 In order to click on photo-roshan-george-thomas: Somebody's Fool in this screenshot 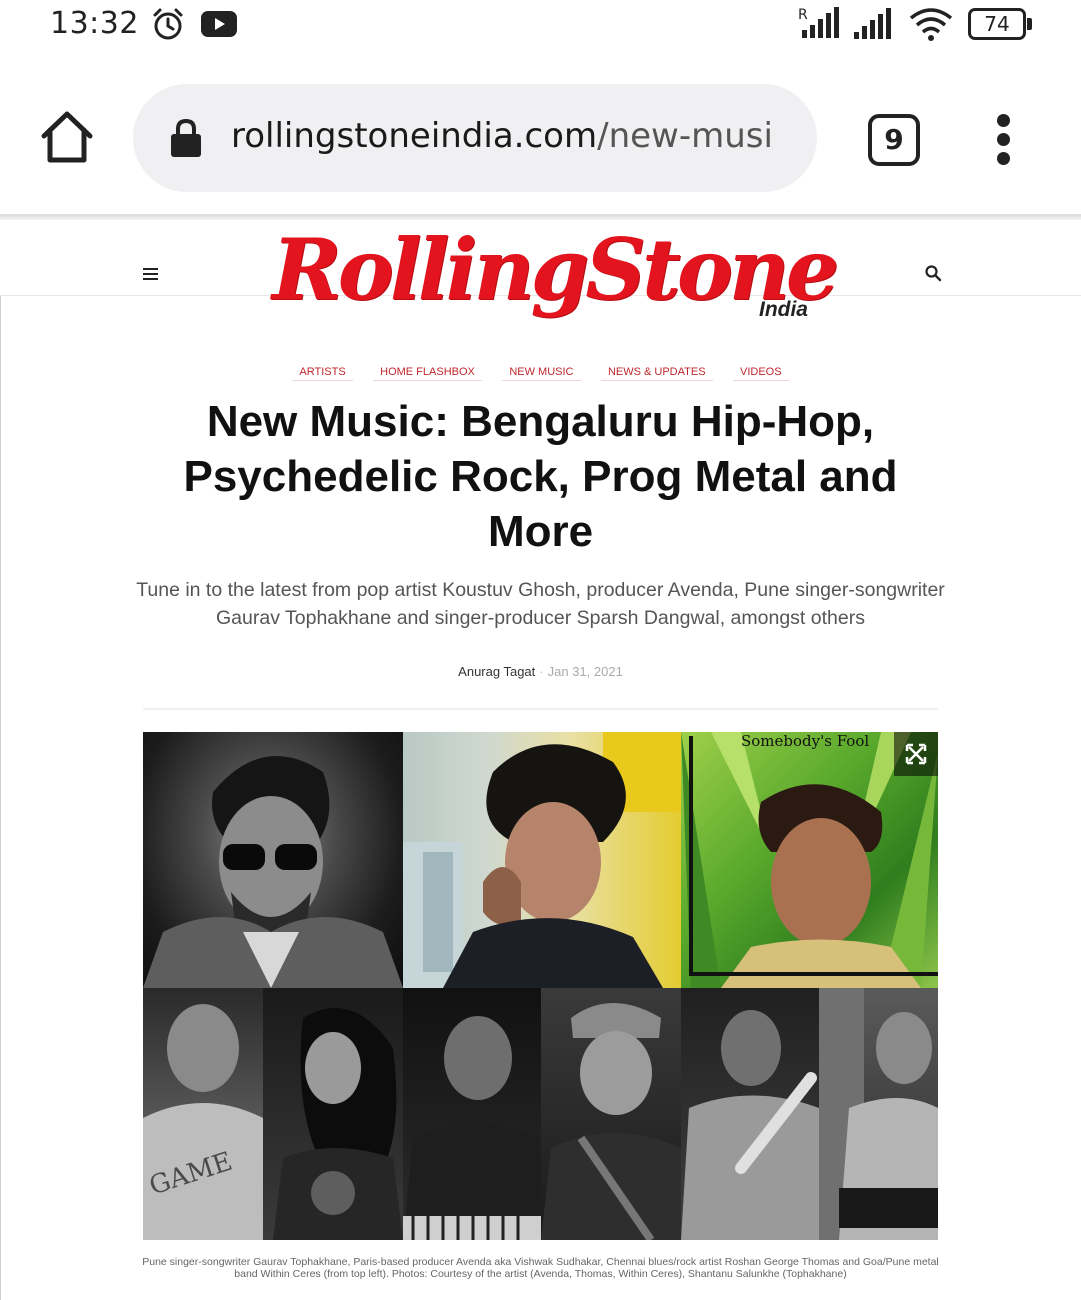, I will do `click(809, 860)`.